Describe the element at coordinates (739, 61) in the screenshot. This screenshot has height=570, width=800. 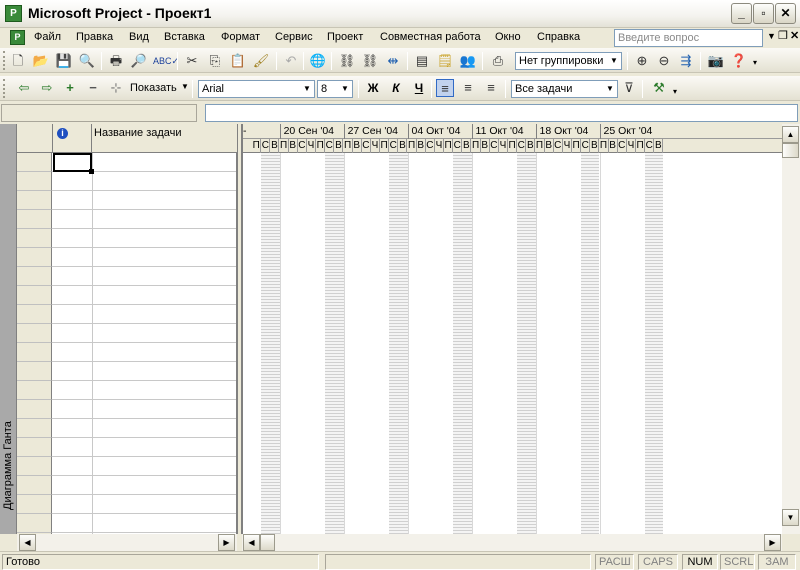
I see `help-icon: ❓` at that location.